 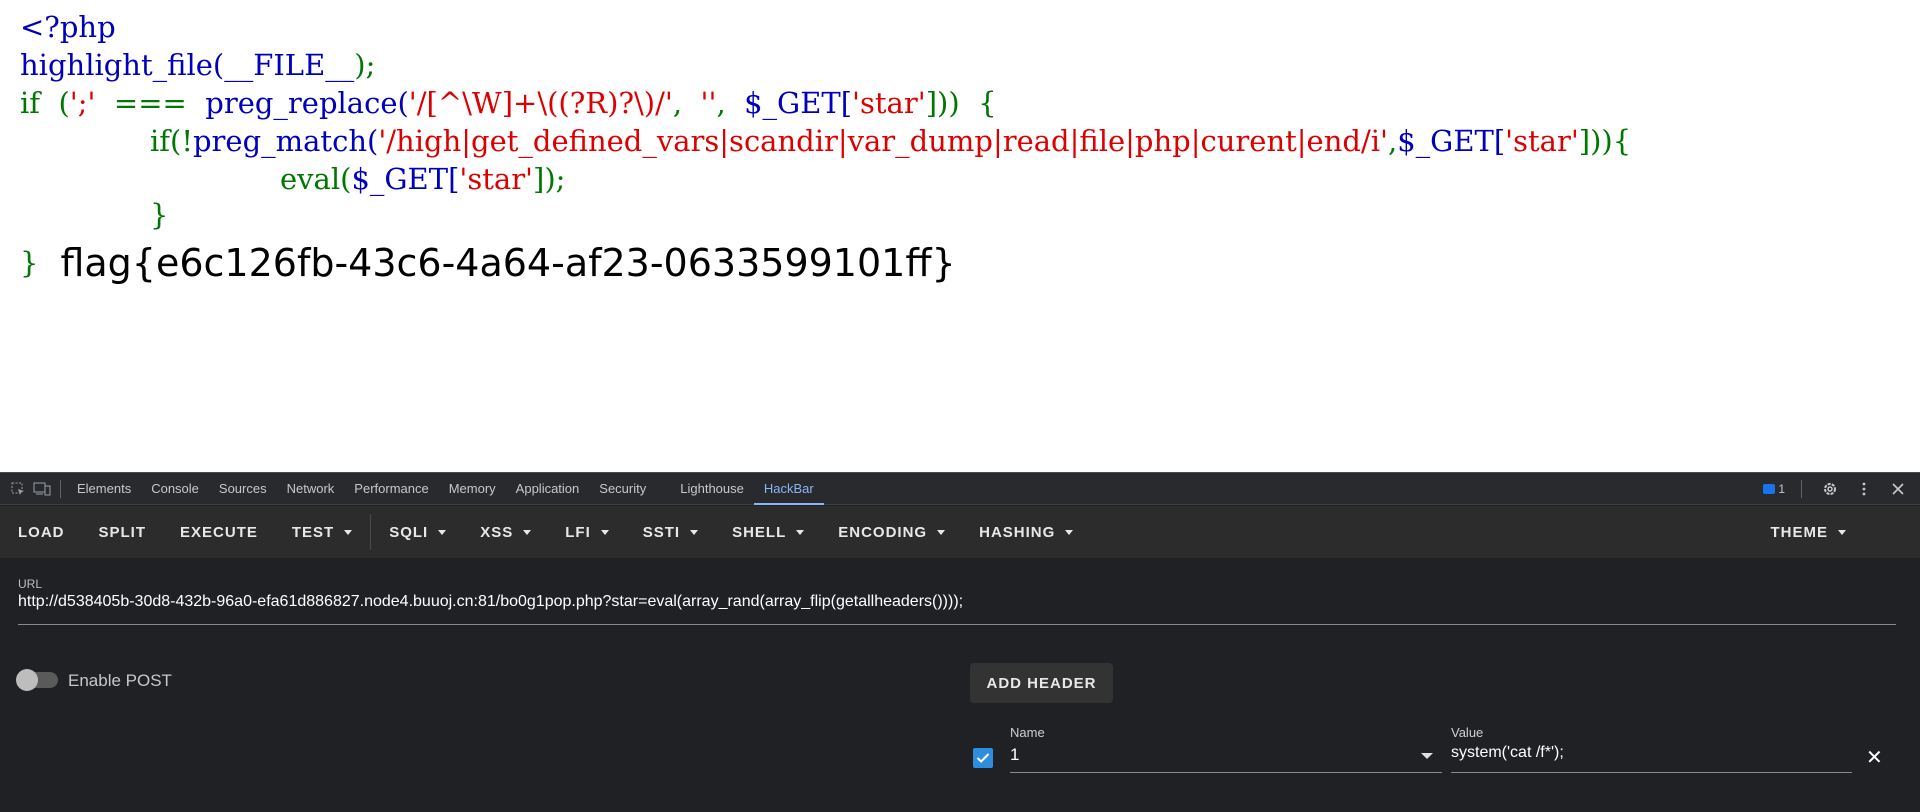 I want to click on code-line-5: eval($_GET['star']);, so click(x=422, y=179).